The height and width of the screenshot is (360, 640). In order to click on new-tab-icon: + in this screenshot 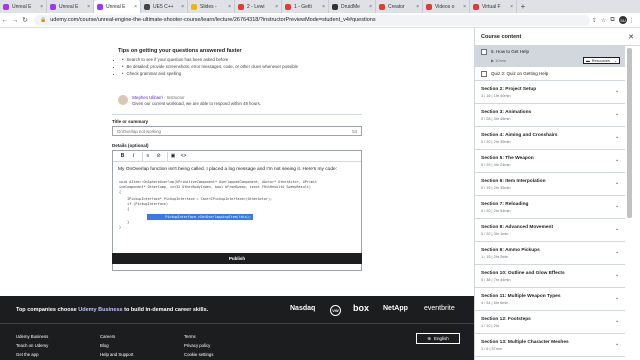, I will do `click(523, 6)`.